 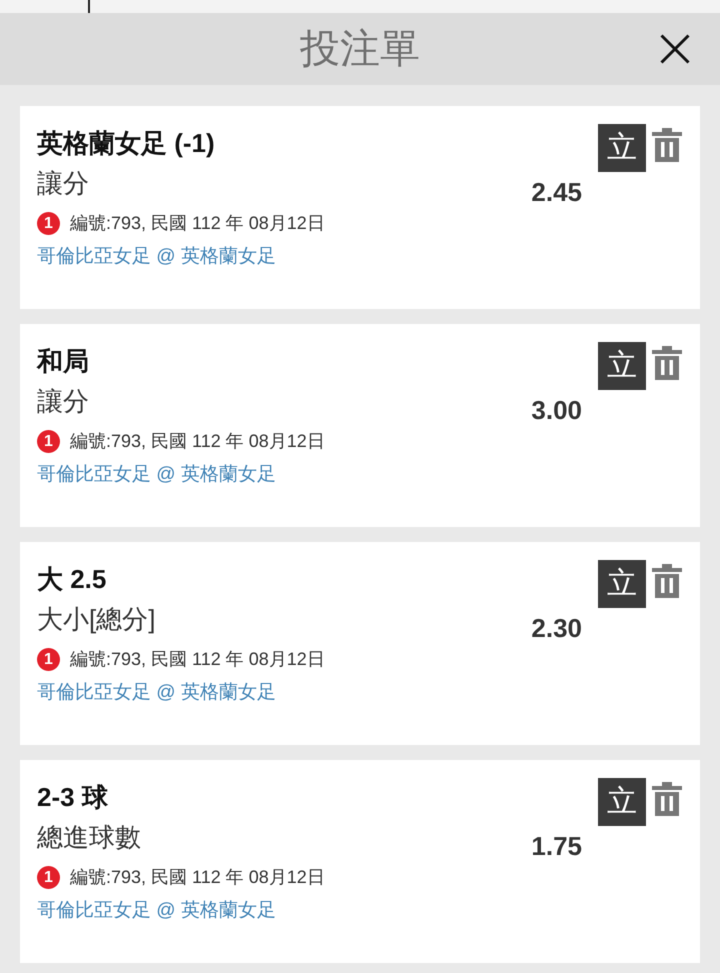 What do you see at coordinates (126, 143) in the screenshot?
I see `selection-label: 英格蘭女足 (-1)` at bounding box center [126, 143].